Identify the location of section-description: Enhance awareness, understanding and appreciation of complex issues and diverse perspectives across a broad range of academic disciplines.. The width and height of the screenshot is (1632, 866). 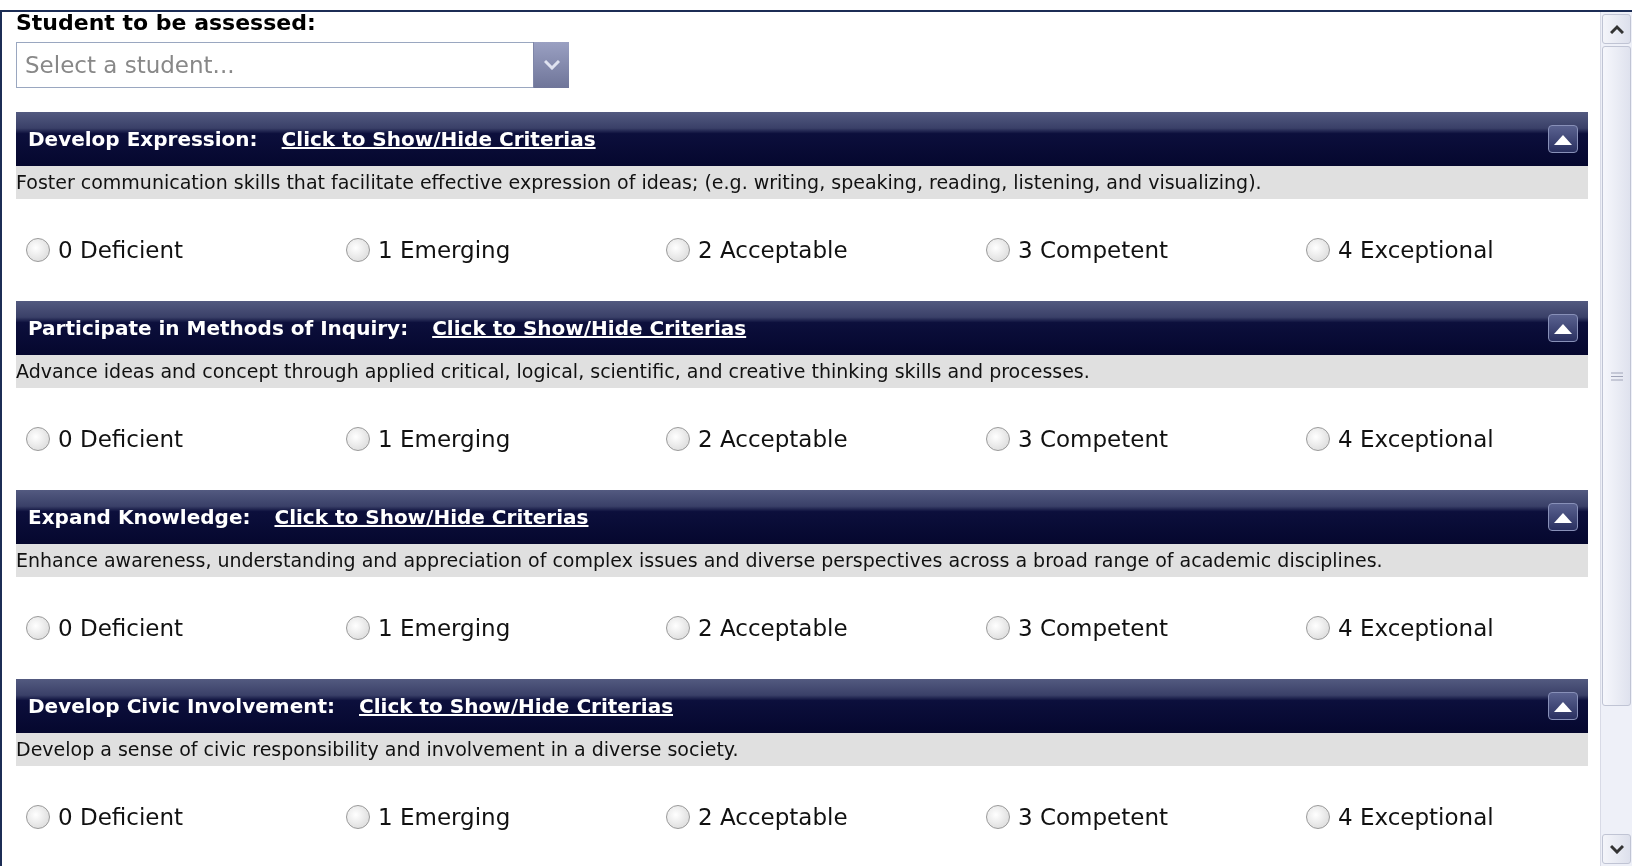
(802, 560).